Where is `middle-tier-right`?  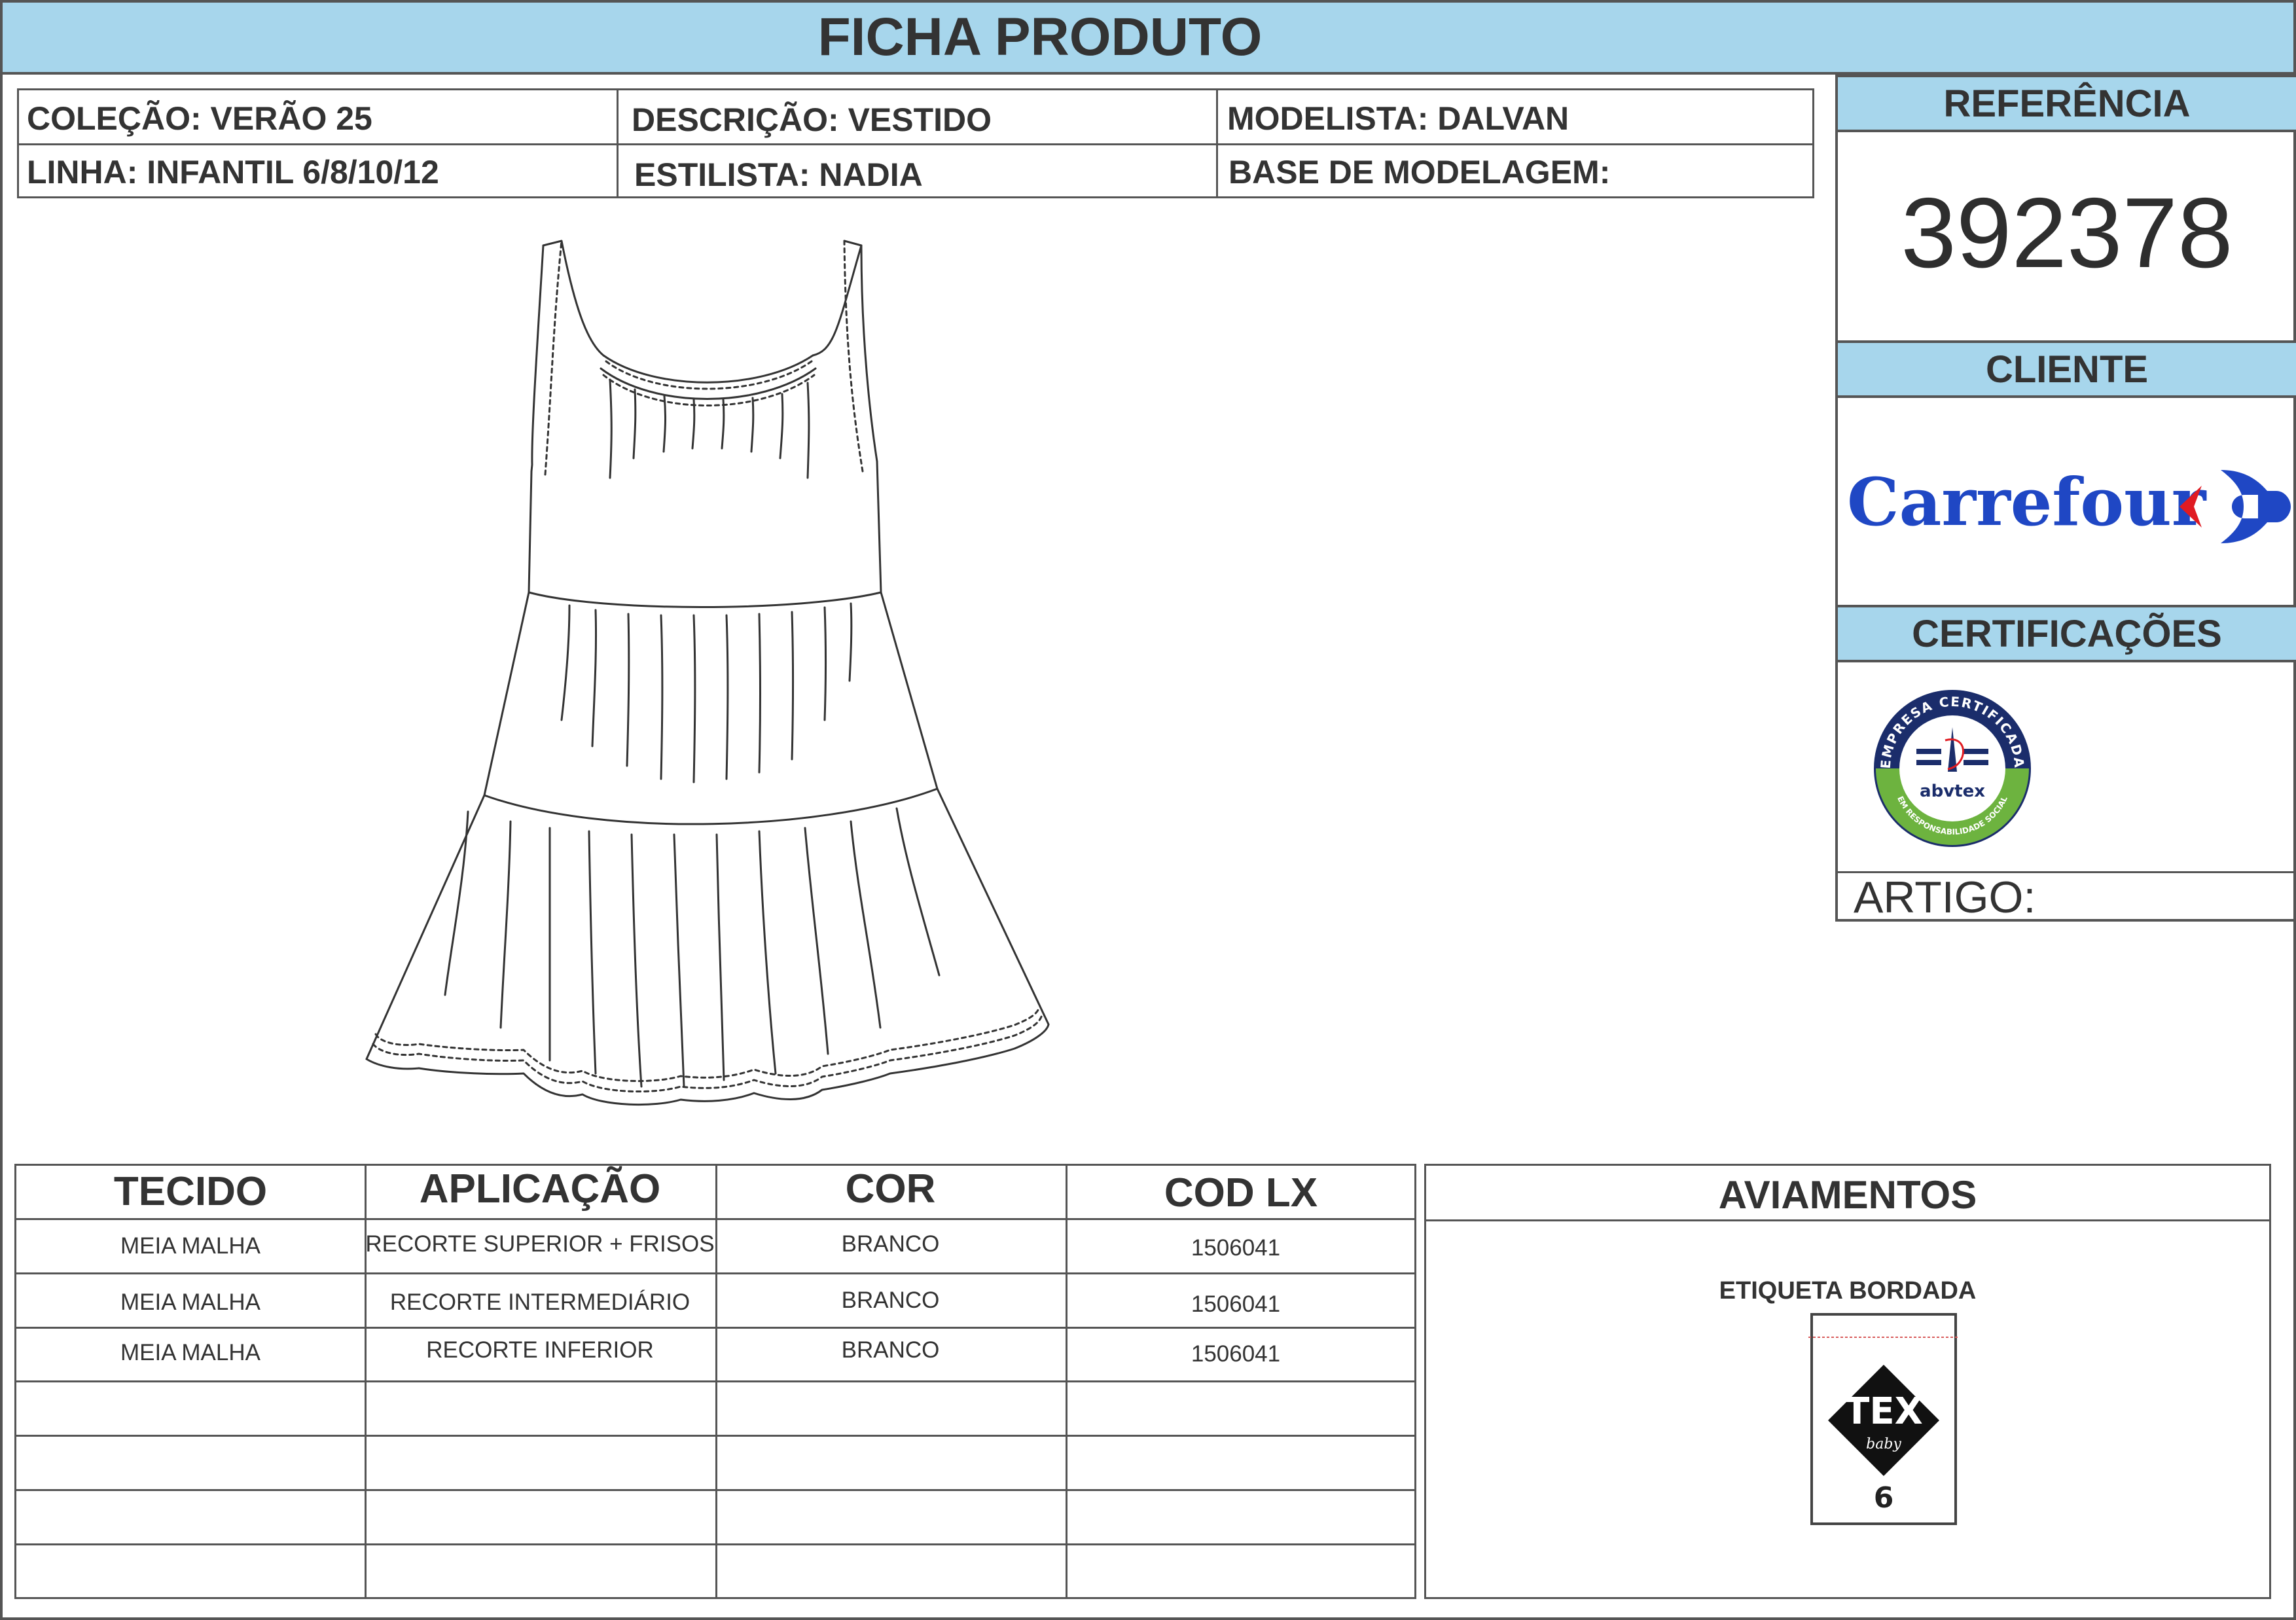
middle-tier-right is located at coordinates (909, 690).